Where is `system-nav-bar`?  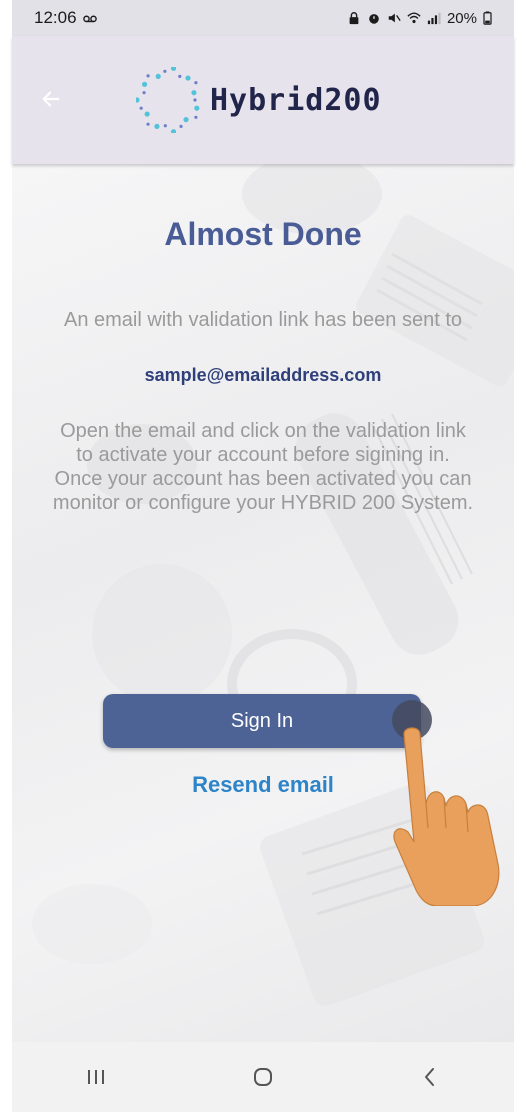
system-nav-bar is located at coordinates (263, 1077).